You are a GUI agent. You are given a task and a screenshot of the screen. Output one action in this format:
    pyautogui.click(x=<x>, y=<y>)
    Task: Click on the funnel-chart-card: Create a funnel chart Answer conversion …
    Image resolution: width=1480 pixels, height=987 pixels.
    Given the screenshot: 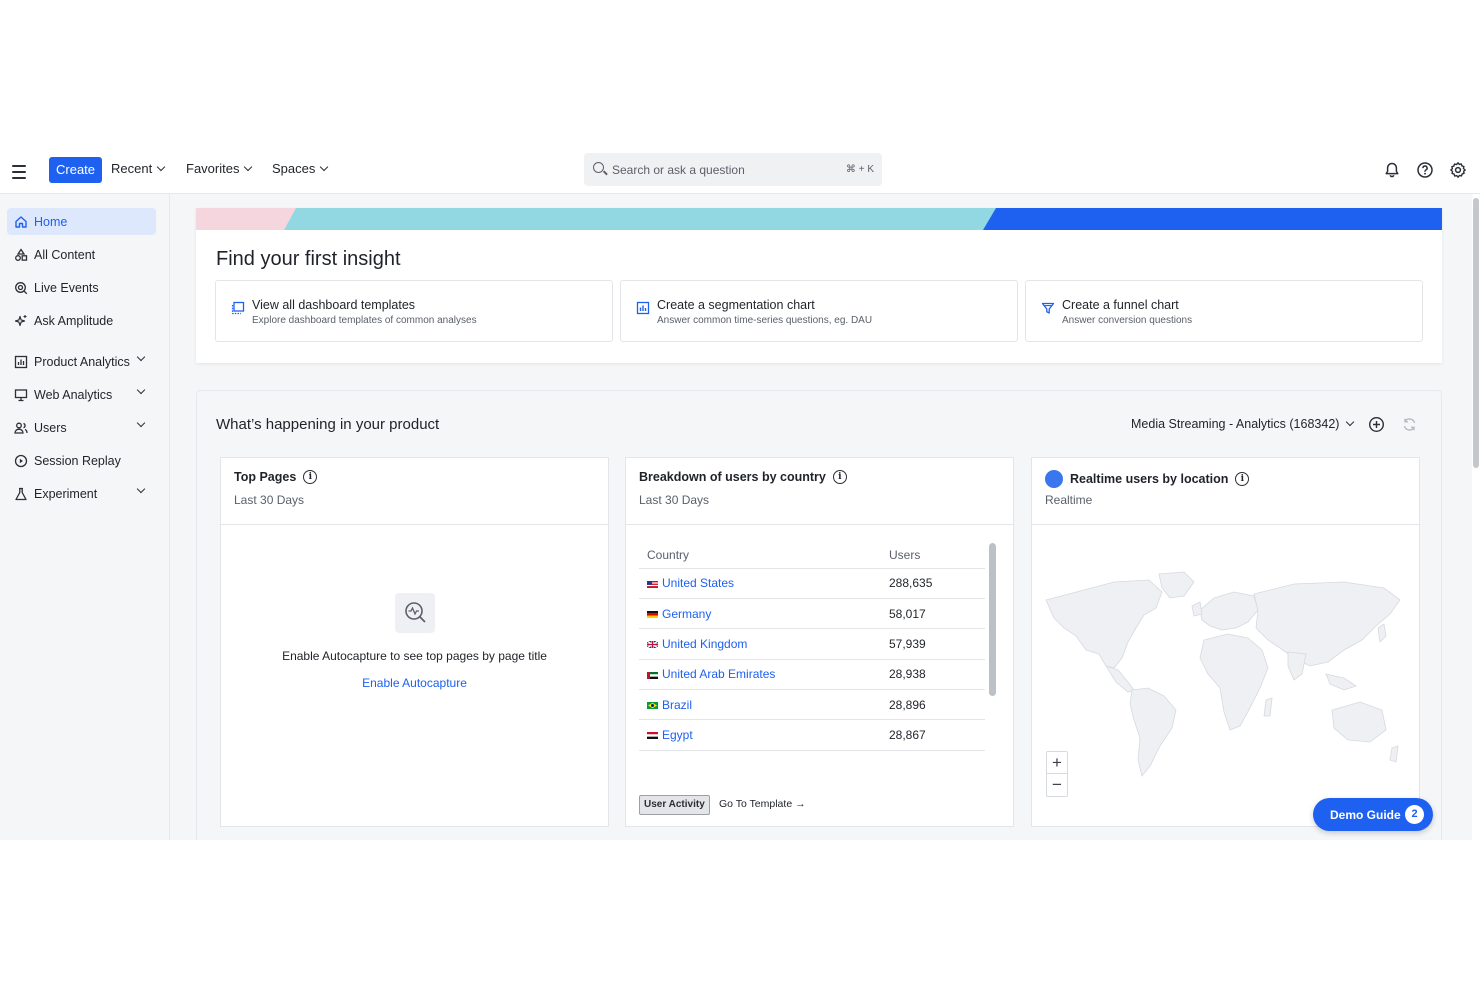 What is the action you would take?
    pyautogui.click(x=1224, y=311)
    